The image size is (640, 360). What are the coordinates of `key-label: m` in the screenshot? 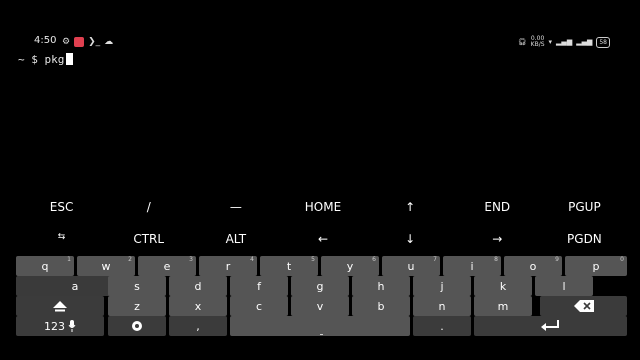 It's located at (503, 306).